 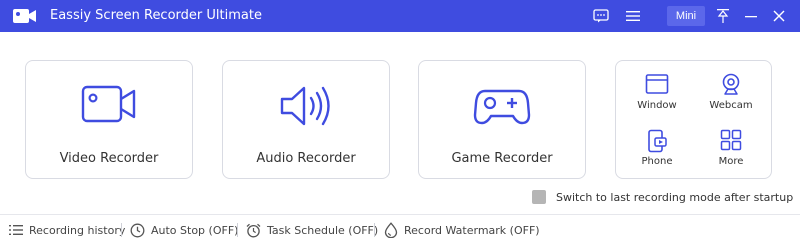 I want to click on game-recorder-label: Game Recorder, so click(x=502, y=158).